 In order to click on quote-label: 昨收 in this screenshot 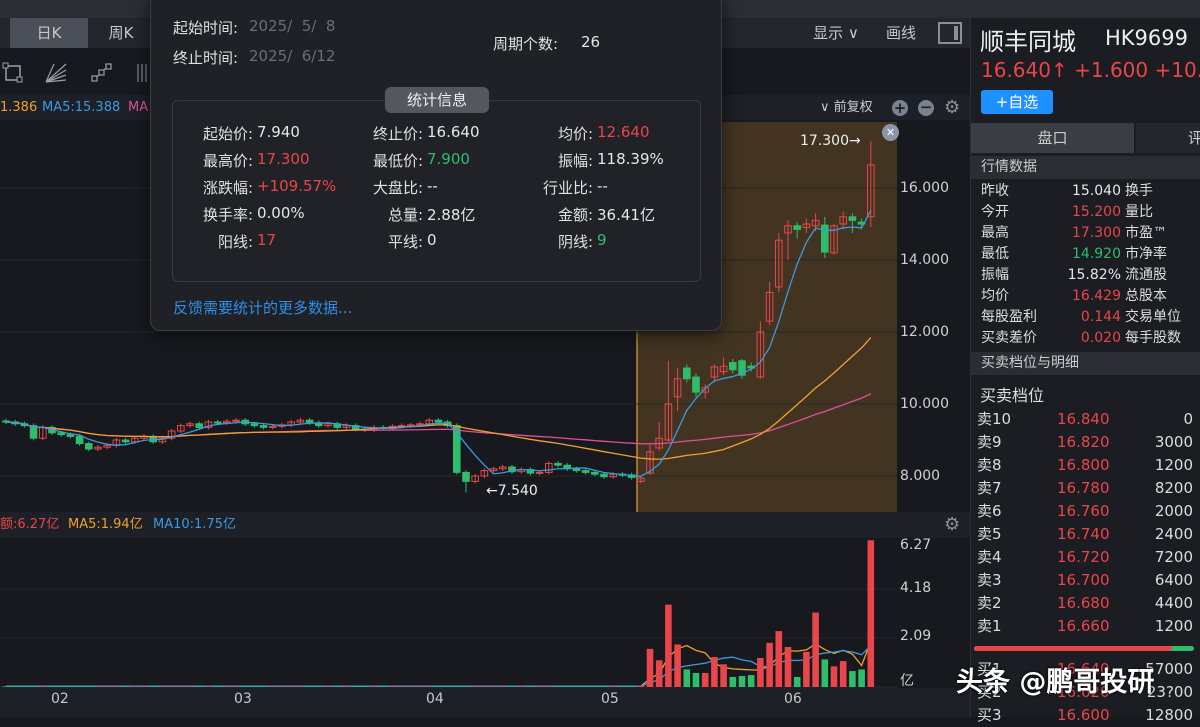, I will do `click(995, 191)`.